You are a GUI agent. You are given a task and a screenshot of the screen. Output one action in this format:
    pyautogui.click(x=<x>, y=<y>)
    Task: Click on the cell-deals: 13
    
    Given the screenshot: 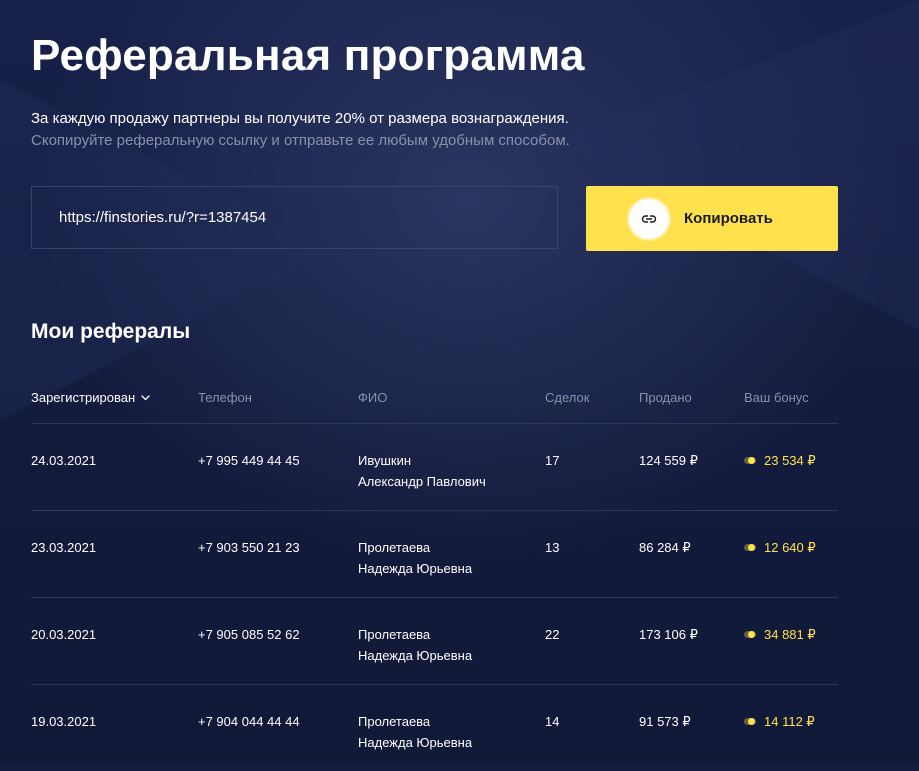 What is the action you would take?
    pyautogui.click(x=552, y=547)
    